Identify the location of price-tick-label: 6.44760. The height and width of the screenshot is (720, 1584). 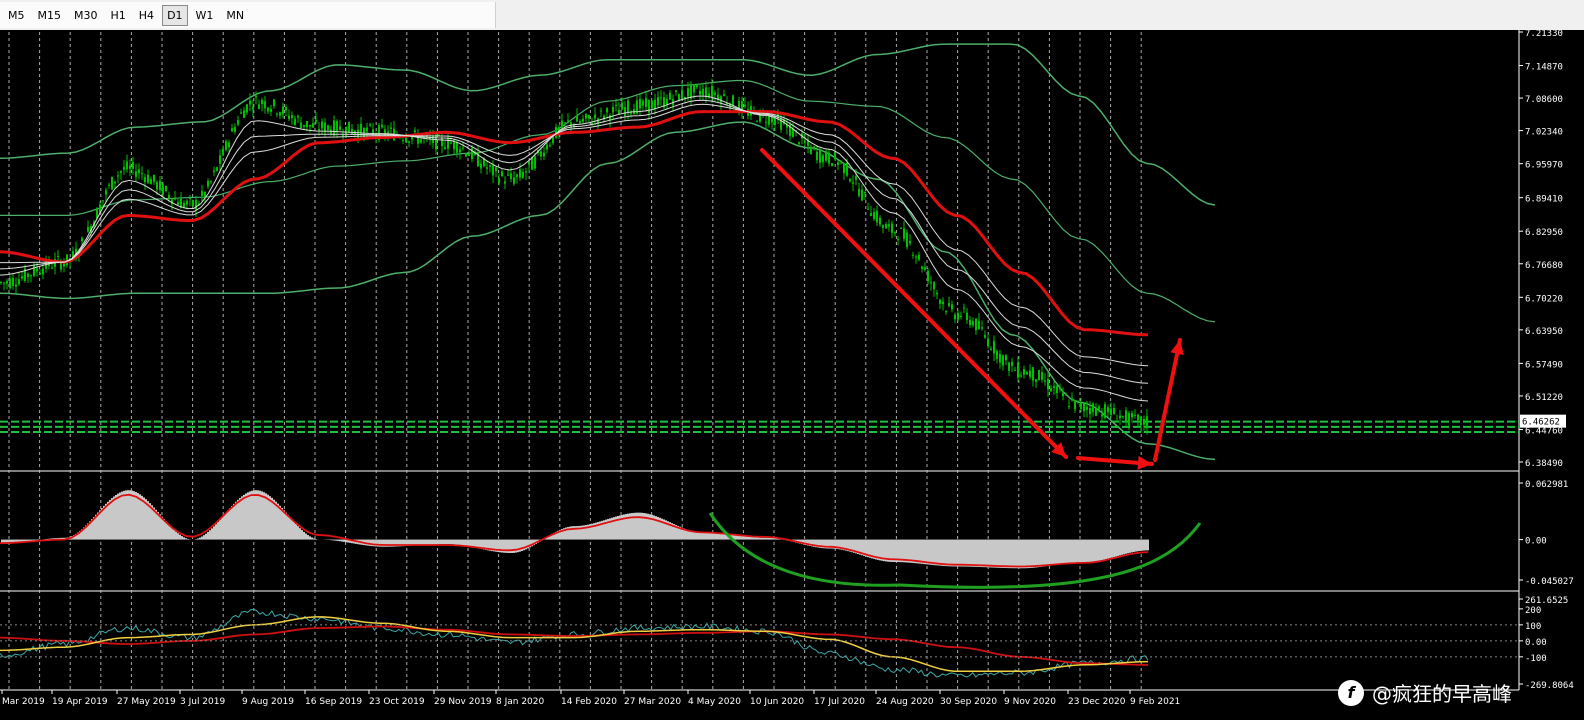
(1544, 431).